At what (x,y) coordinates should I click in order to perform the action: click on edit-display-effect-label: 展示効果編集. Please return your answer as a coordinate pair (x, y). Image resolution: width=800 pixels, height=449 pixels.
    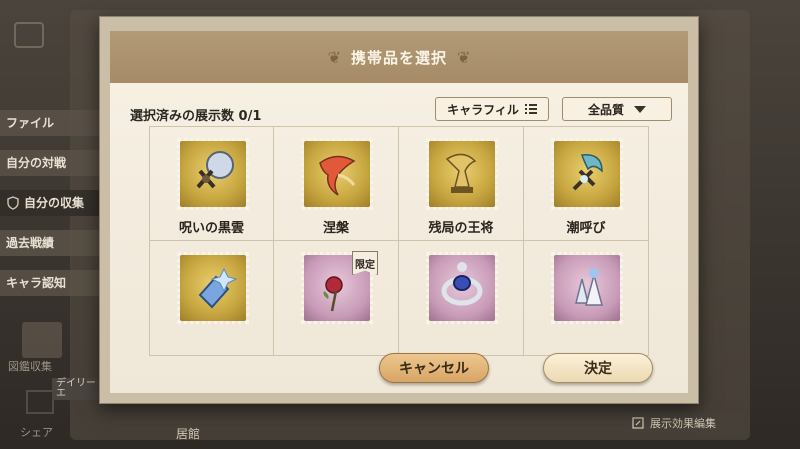
    Looking at the image, I should click on (683, 423).